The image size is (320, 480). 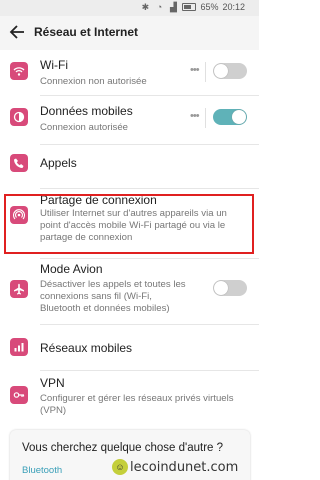 I want to click on bluetooth-icon: ✱, so click(x=145, y=7).